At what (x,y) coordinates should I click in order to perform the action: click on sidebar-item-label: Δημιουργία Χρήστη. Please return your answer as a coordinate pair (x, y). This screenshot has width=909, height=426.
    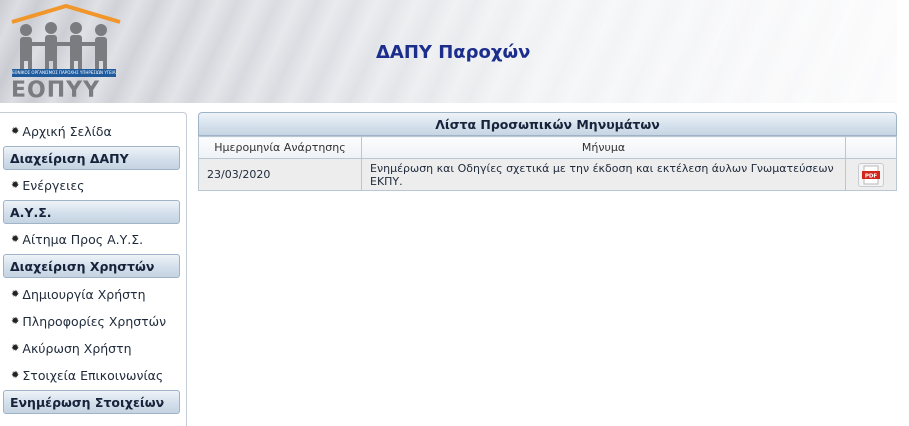
    Looking at the image, I should click on (84, 294).